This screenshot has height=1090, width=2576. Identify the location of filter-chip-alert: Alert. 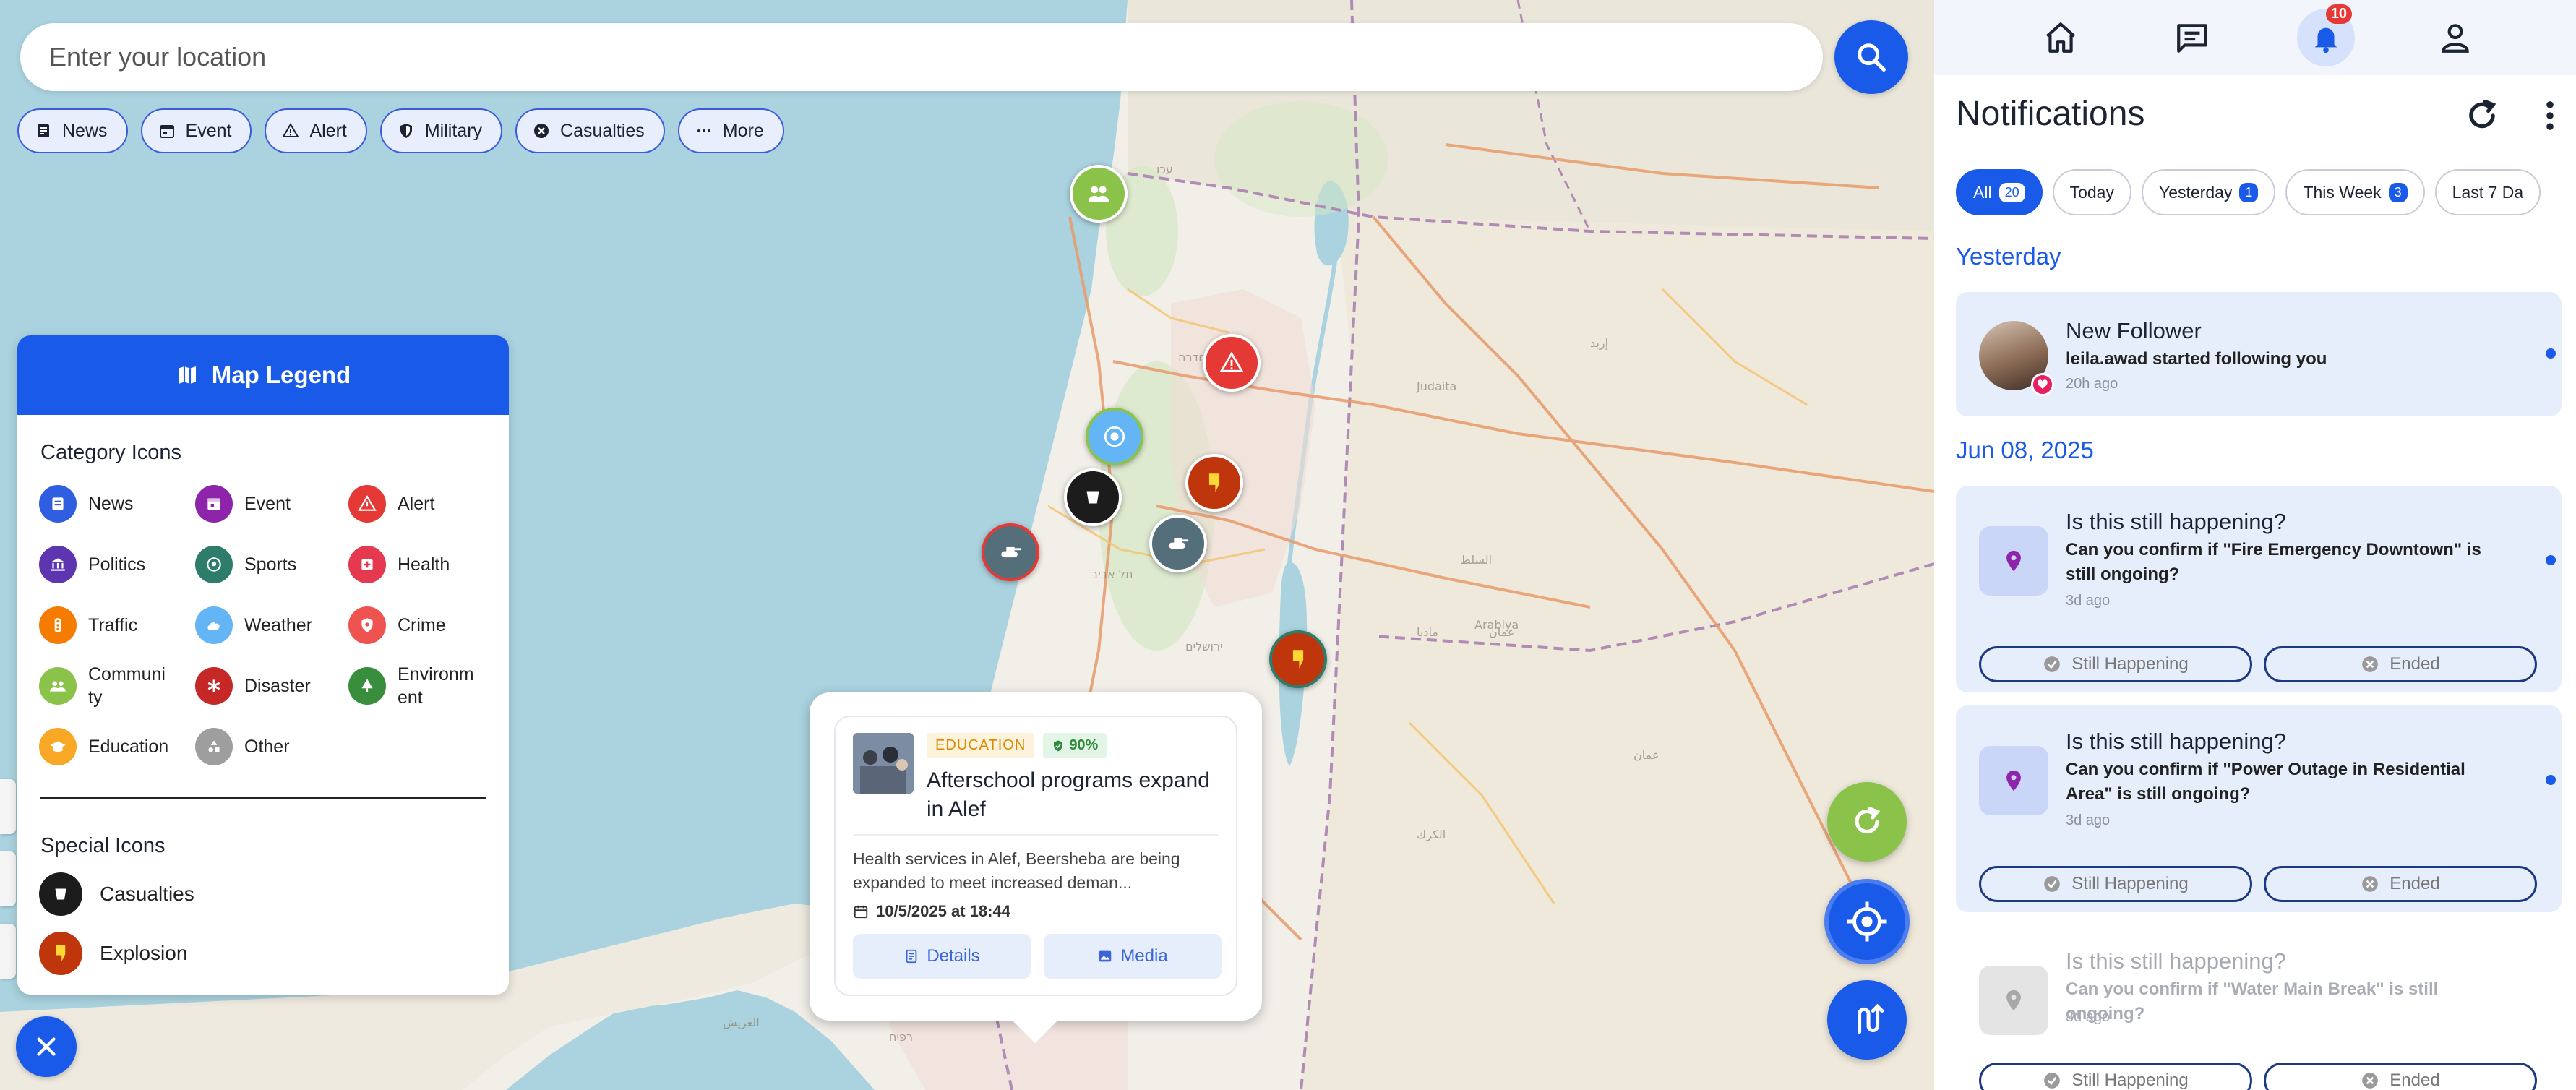
(316, 130).